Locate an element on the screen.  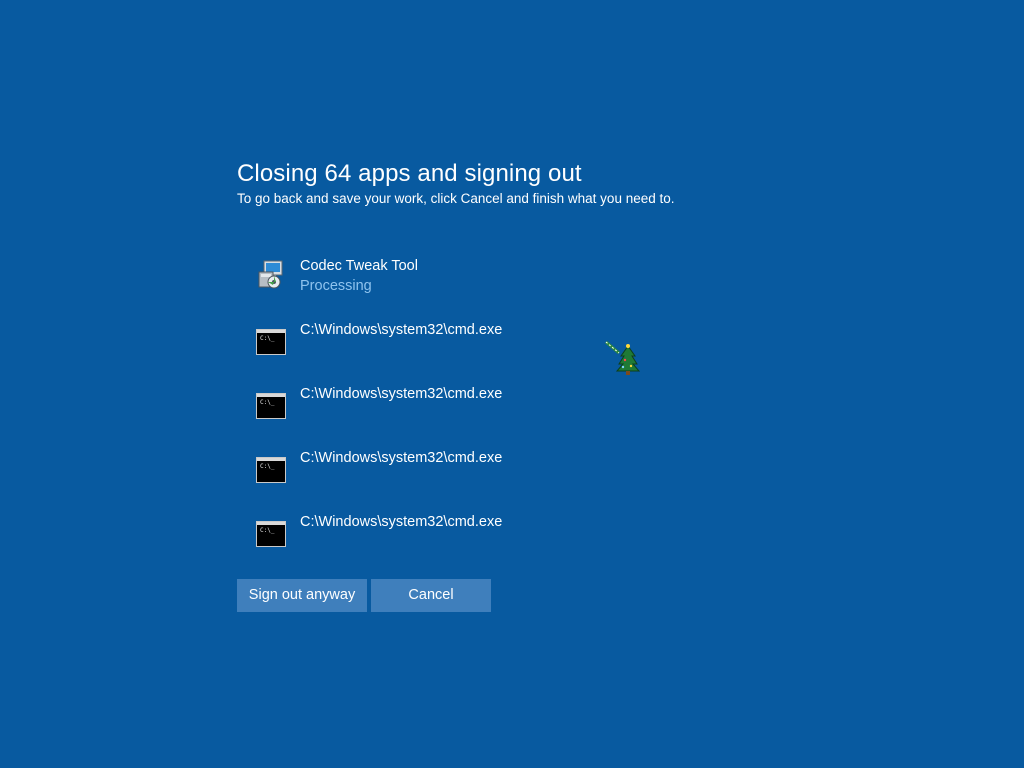
cancel-button: Cancel is located at coordinates (431, 595).